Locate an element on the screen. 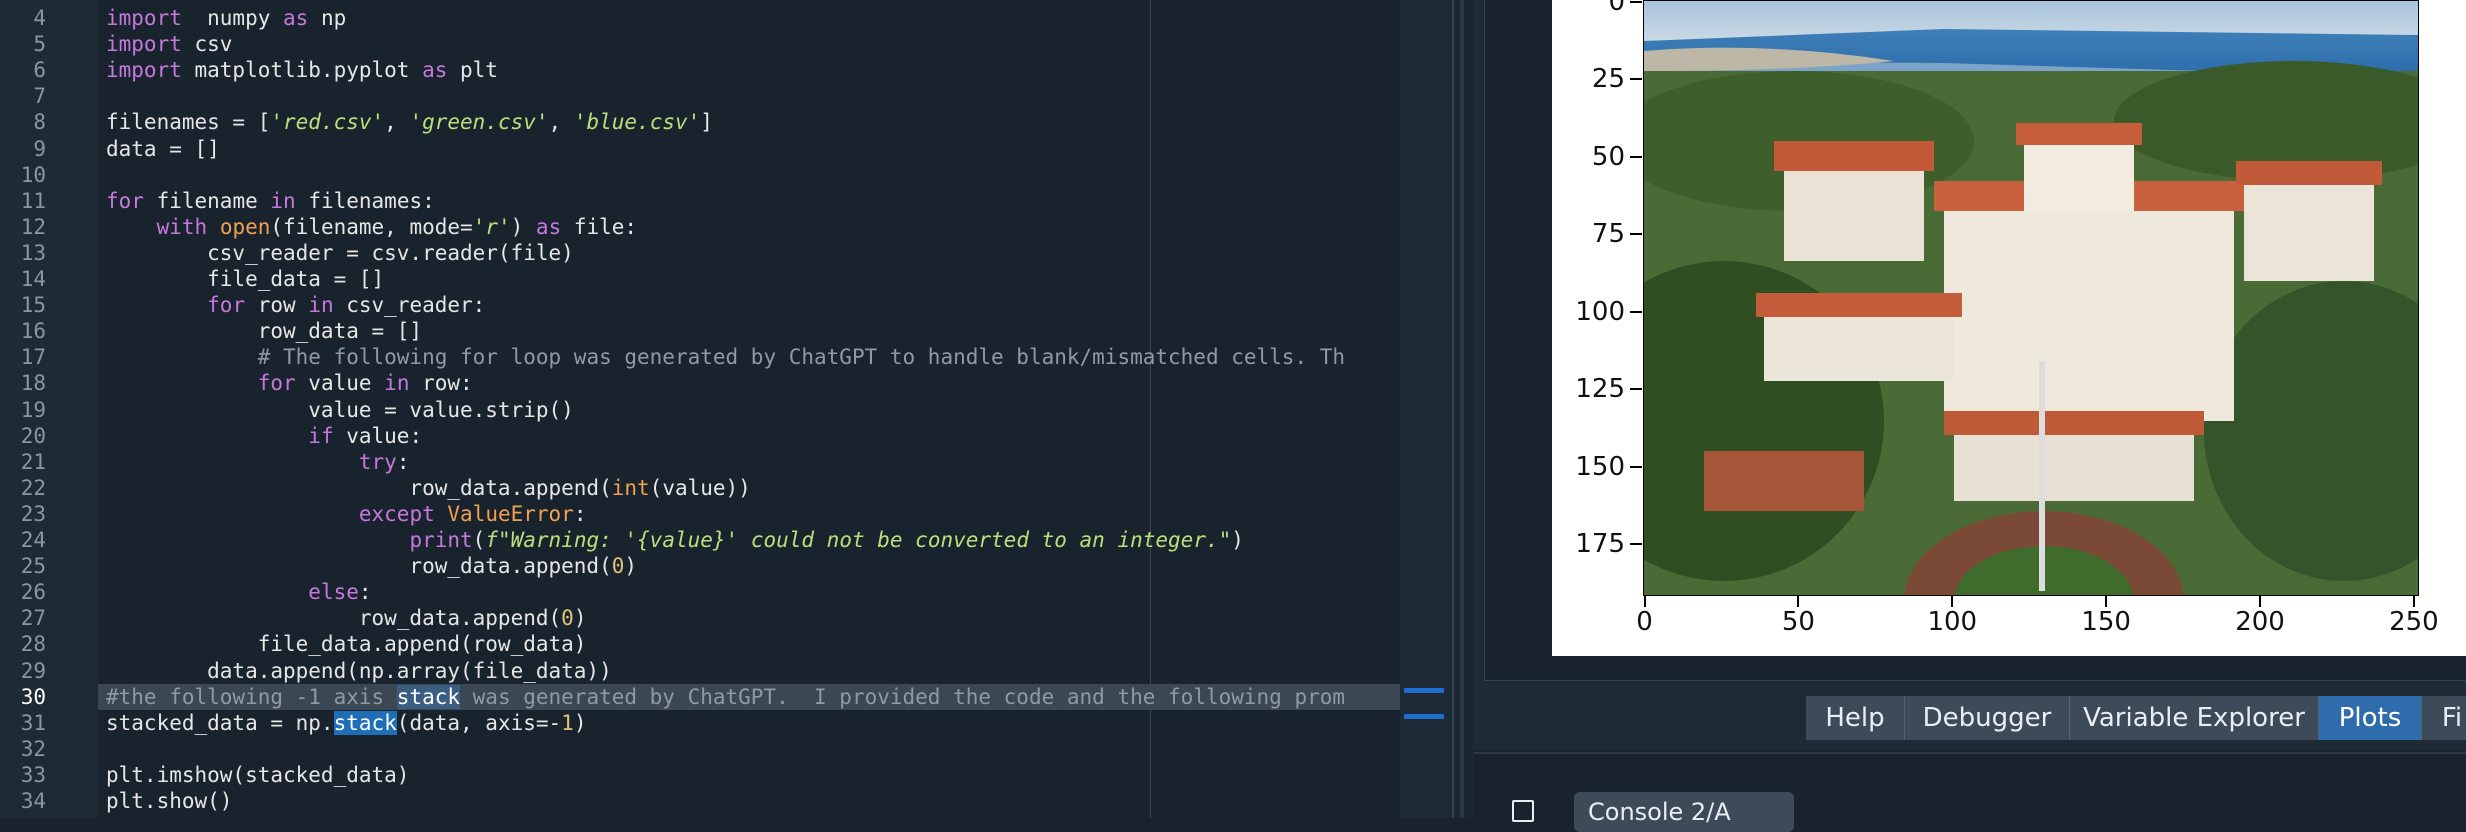 The width and height of the screenshot is (2466, 832). code-token: plt is located at coordinates (472, 70).